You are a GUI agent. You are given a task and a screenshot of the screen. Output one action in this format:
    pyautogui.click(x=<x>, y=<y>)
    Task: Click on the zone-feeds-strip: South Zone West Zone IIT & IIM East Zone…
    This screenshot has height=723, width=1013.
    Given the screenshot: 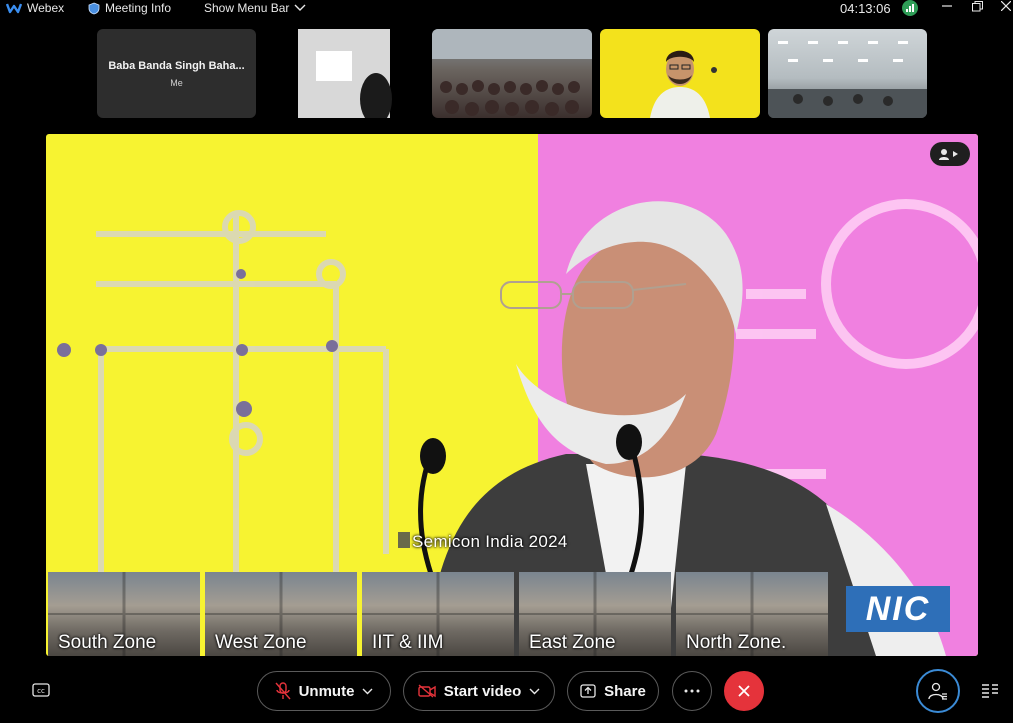 What is the action you would take?
    pyautogui.click(x=438, y=614)
    